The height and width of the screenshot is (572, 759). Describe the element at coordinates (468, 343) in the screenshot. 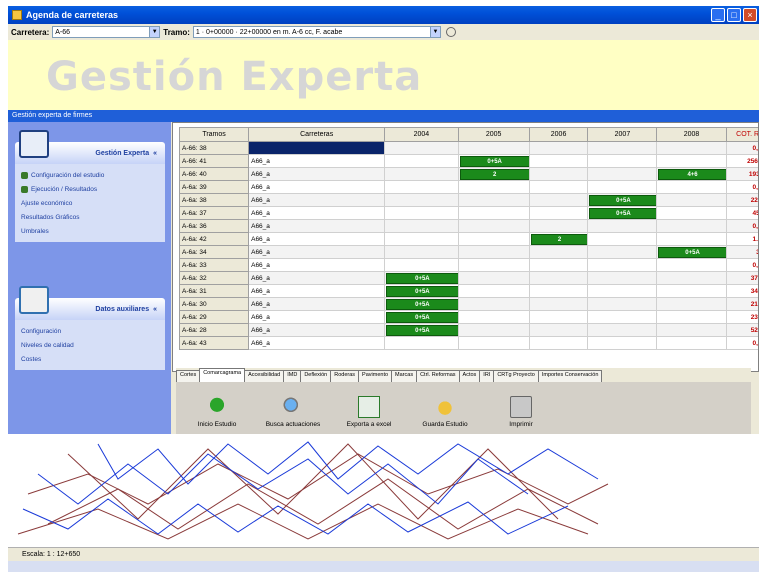

I see `table-row: A-6a: 43A66_a 0,00 25.` at that location.